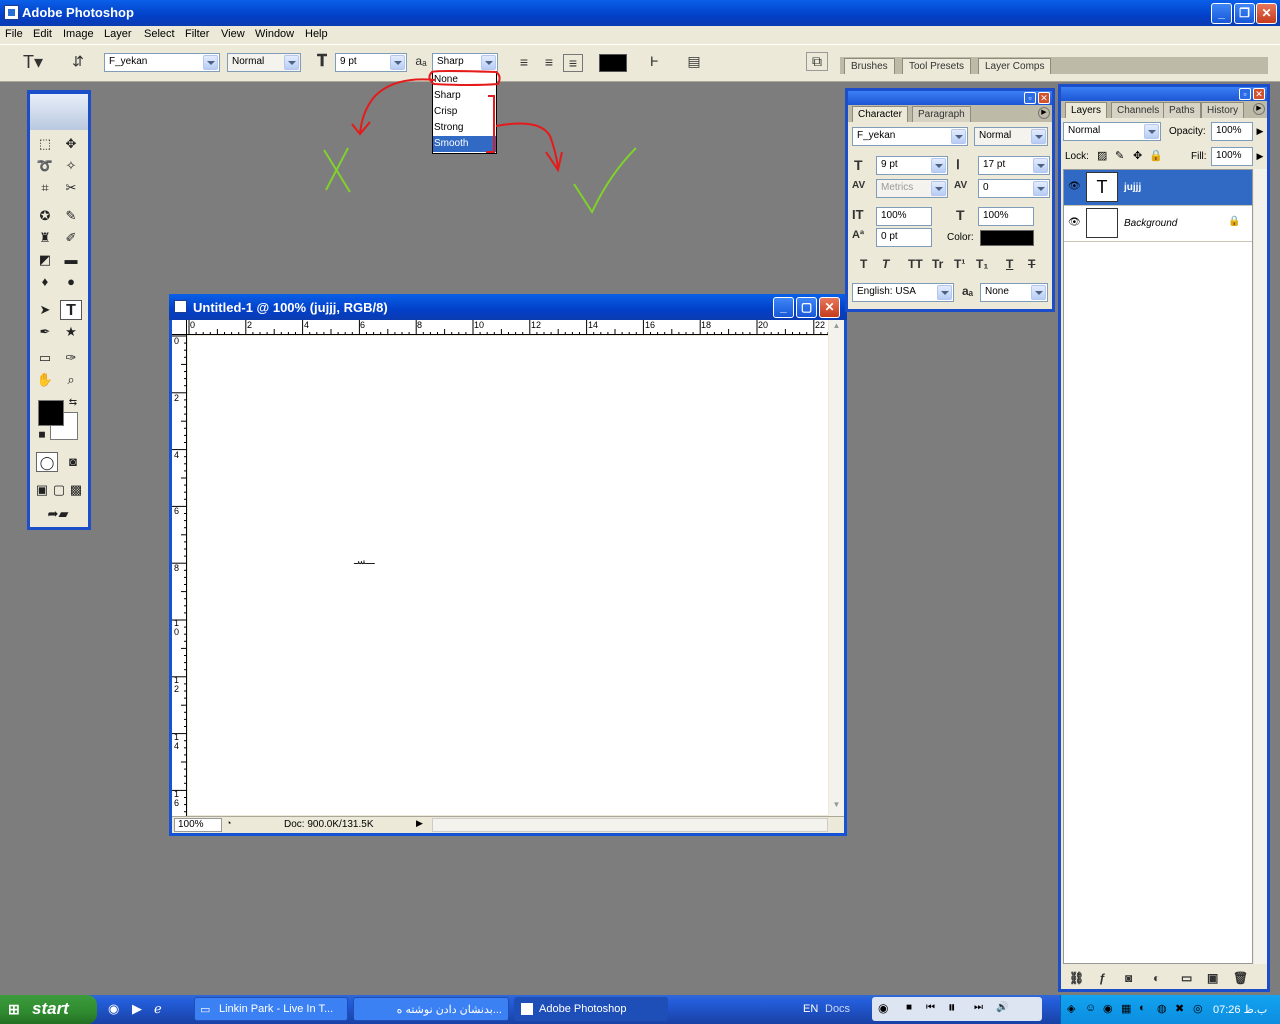 The width and height of the screenshot is (1280, 1024). Describe the element at coordinates (71, 310) in the screenshot. I see `type-tool-icon: T` at that location.